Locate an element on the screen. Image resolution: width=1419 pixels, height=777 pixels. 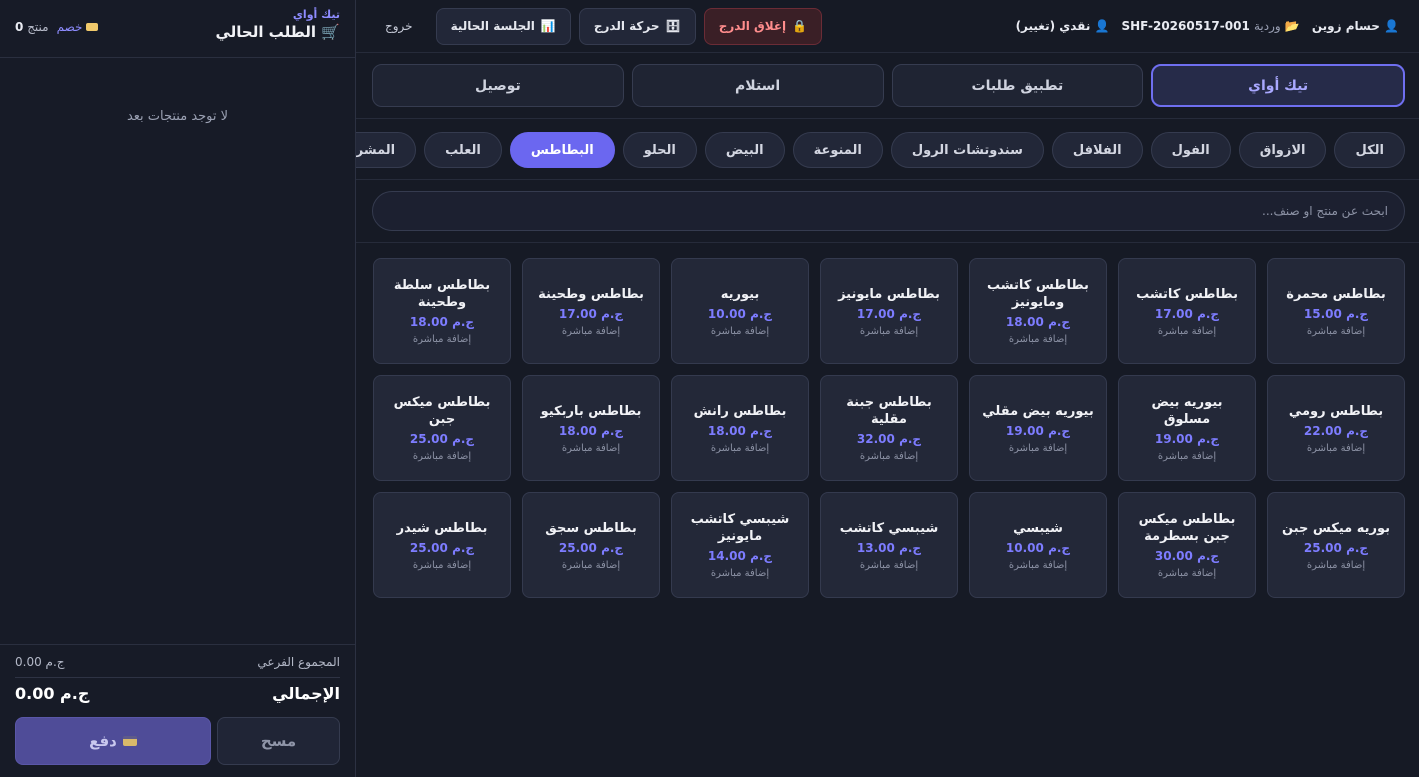
product-price: ج.م 15.00 is located at coordinates (1336, 313).